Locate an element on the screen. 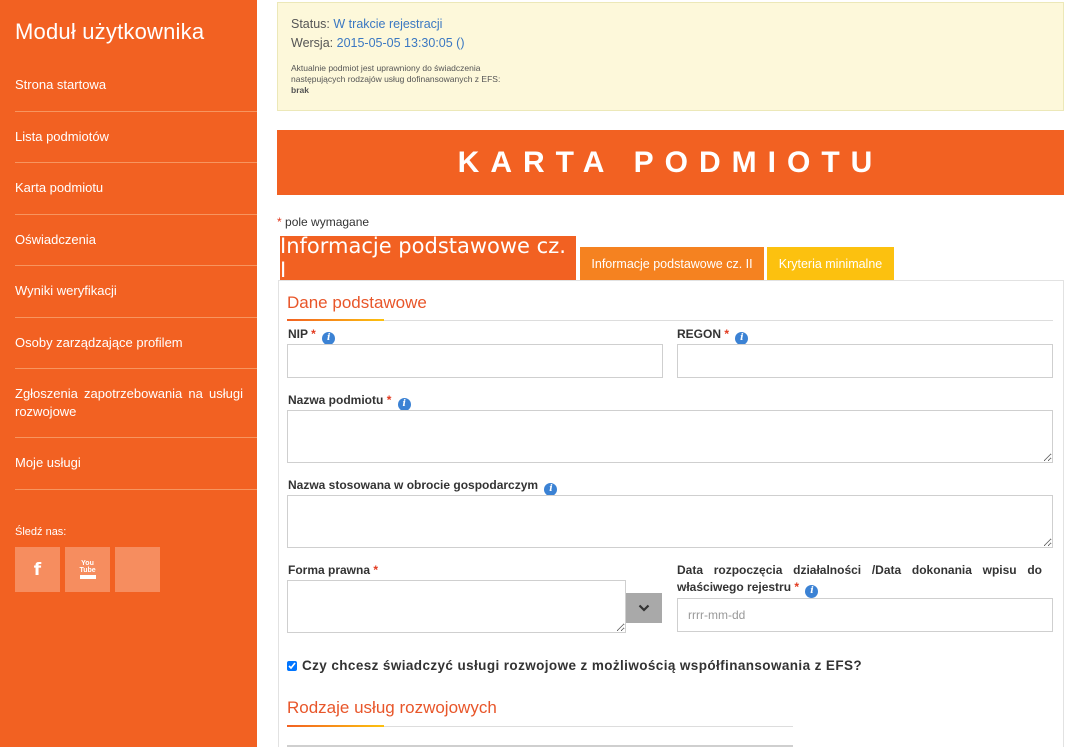 This screenshot has height=747, width=1077. section-title-service-types: Rodzaje usług rozwojowych is located at coordinates (392, 707).